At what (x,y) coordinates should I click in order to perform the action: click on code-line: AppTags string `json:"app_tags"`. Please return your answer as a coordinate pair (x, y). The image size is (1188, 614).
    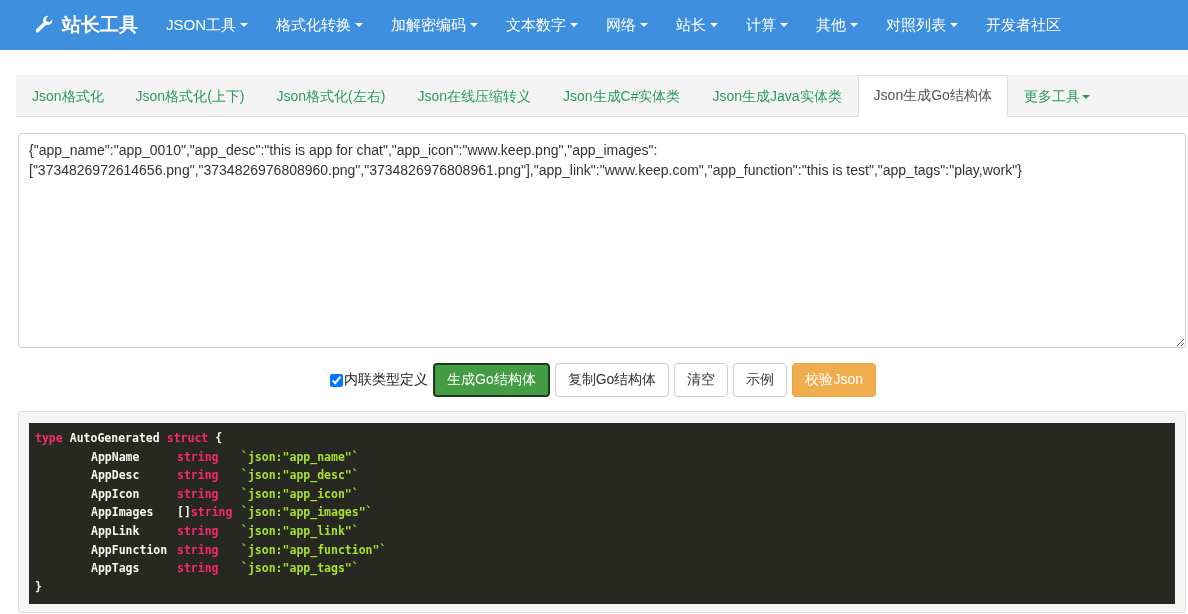
    Looking at the image, I should click on (225, 569).